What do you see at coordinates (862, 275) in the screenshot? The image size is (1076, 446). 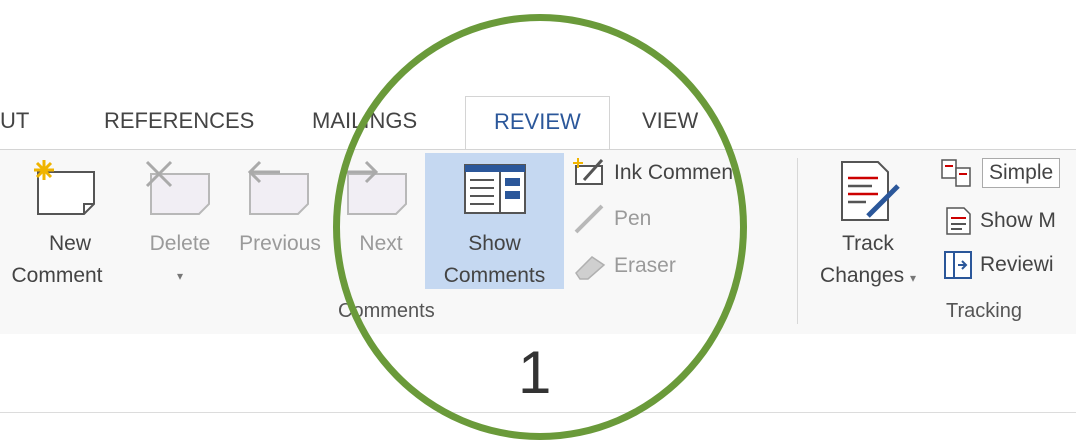 I see `track-changes-label-2: Changes` at bounding box center [862, 275].